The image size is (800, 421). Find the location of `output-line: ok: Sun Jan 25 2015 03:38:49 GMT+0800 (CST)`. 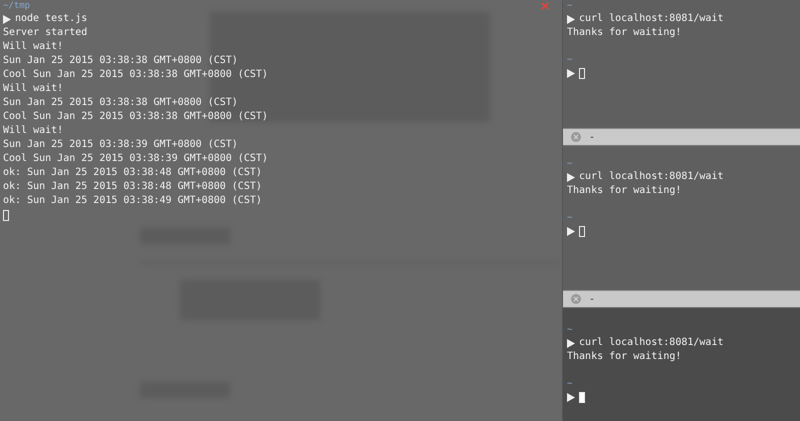

output-line: ok: Sun Jan 25 2015 03:38:49 GMT+0800 (CST) is located at coordinates (133, 201).